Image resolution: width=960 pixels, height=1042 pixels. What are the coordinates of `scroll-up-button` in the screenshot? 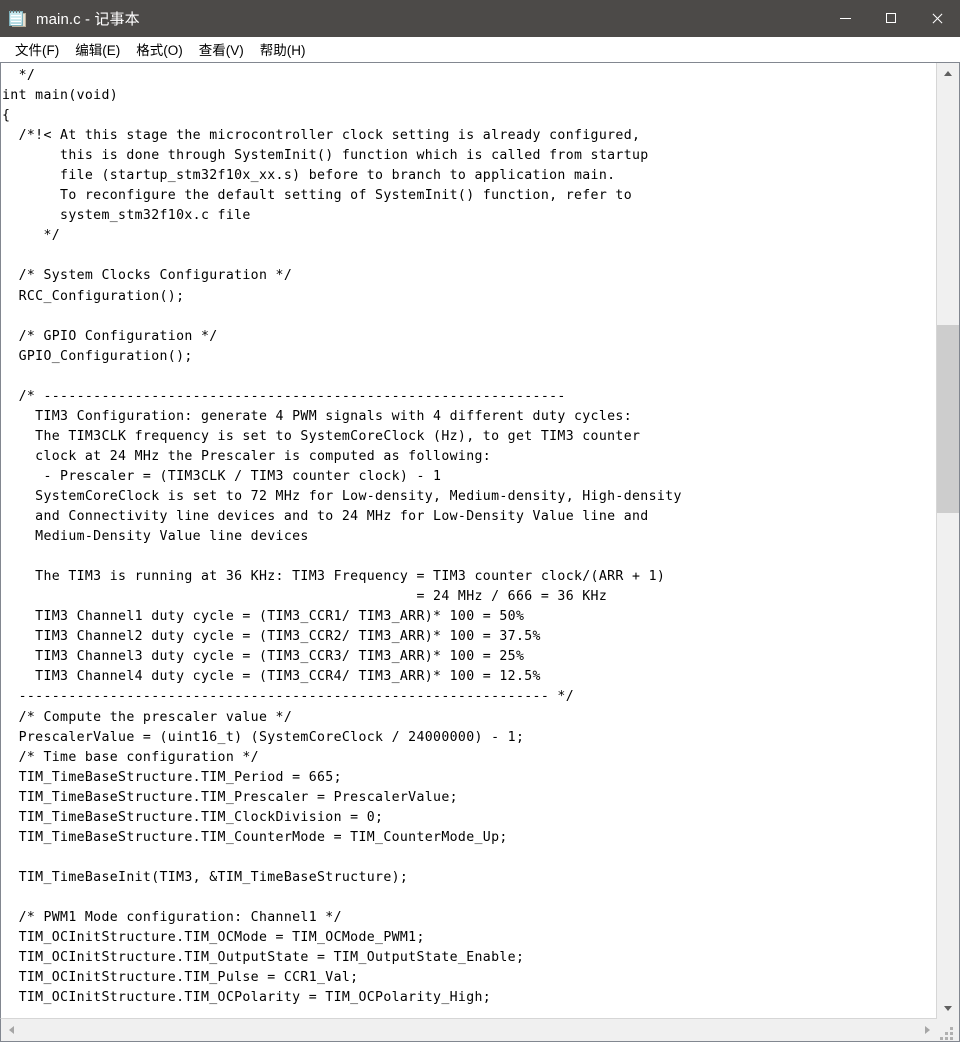 It's located at (948, 73).